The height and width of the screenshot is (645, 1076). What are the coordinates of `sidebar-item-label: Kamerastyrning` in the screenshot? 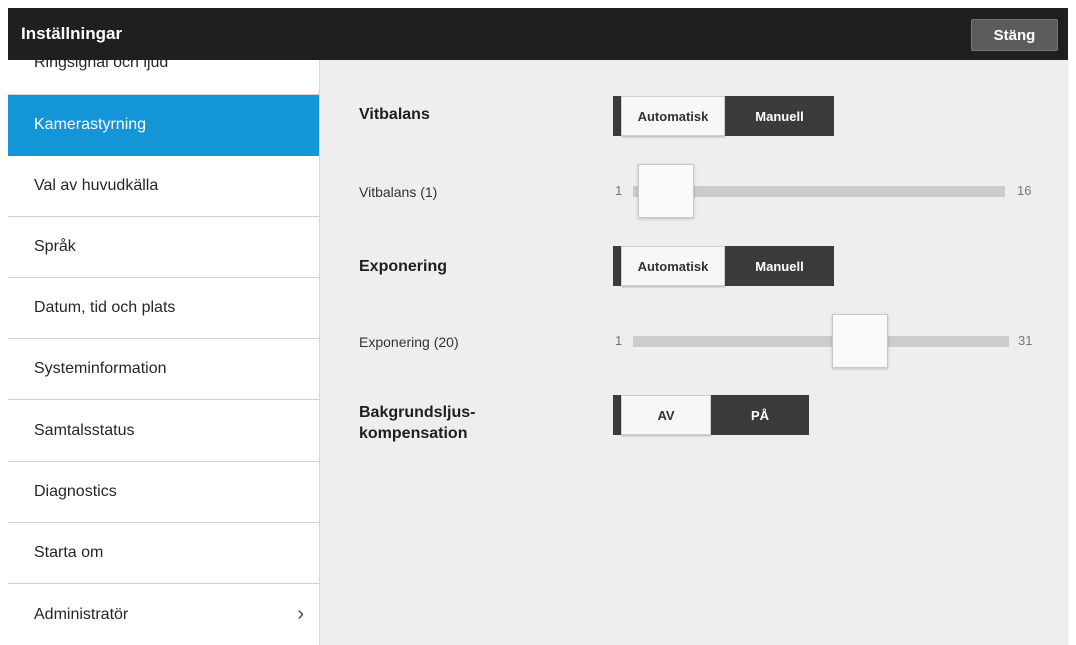 It's located at (90, 124).